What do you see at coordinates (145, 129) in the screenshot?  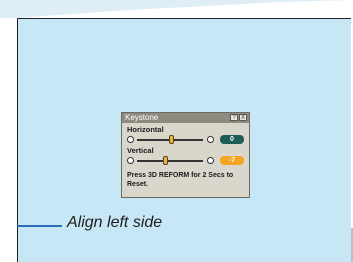 I see `horizontal-label: Horizontal` at bounding box center [145, 129].